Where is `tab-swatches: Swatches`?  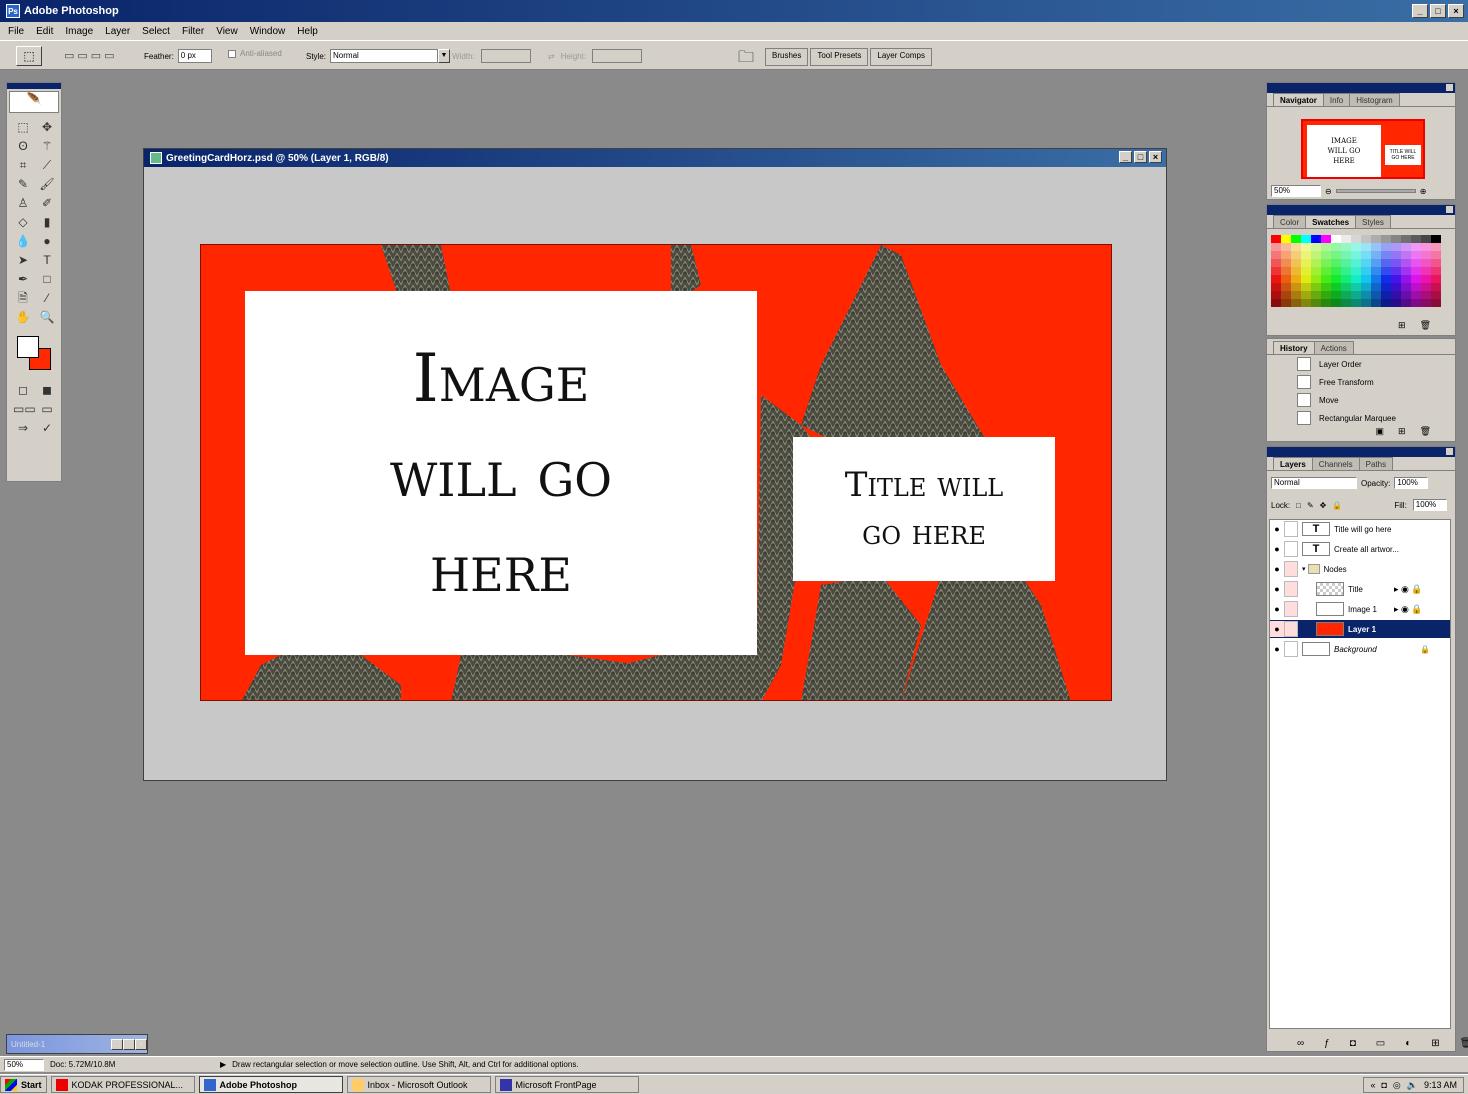
tab-swatches: Swatches is located at coordinates (1331, 221).